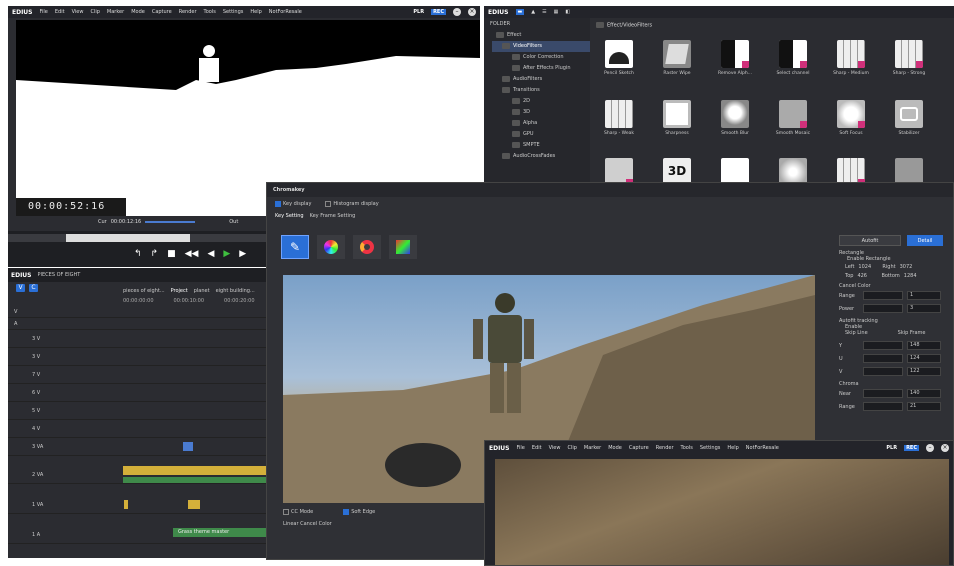 The image size is (954, 566). I want to click on next-clip-icon: ↱, so click(155, 254).